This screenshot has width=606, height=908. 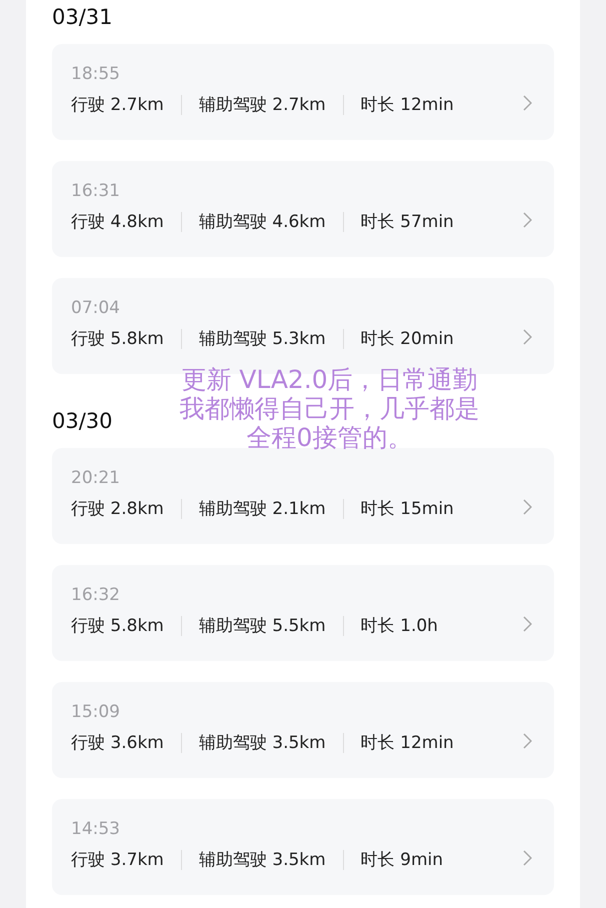 I want to click on trip-card: 14:53 行驶 3.7km 辅助驾驶 3.5km 时长 9min, so click(x=303, y=847).